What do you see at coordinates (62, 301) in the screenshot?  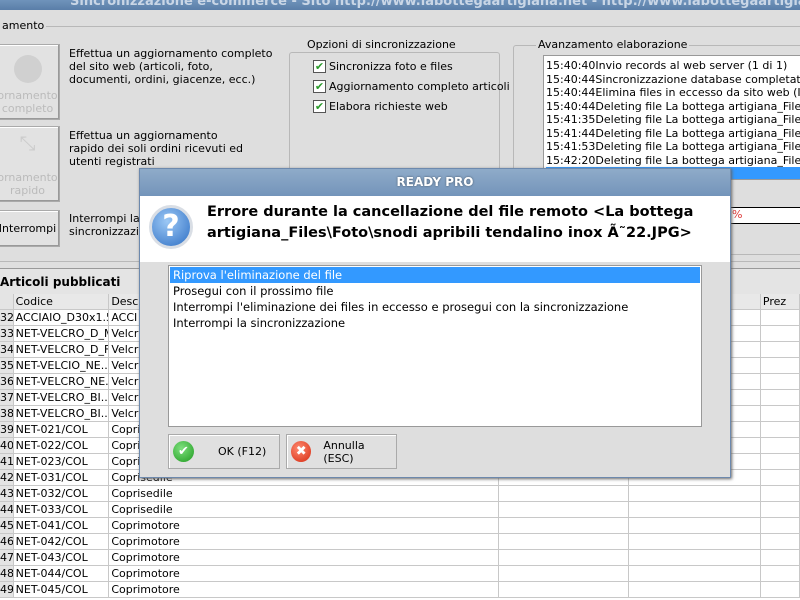 I see `column-header: Codice` at bounding box center [62, 301].